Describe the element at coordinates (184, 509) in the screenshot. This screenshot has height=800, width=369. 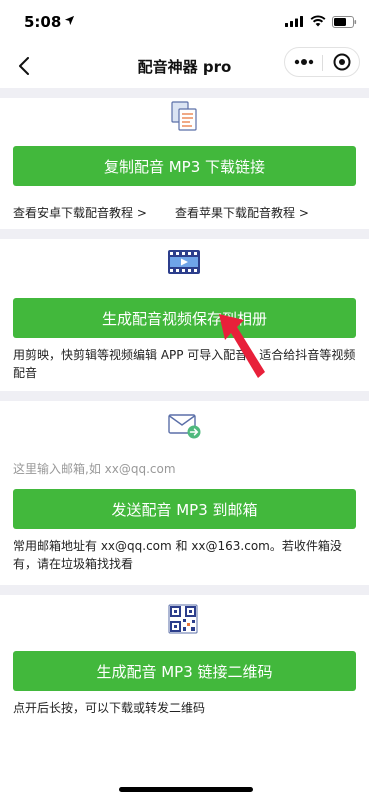
I see `send-to-email-button: 发送配音 MP3 到邮箱` at that location.